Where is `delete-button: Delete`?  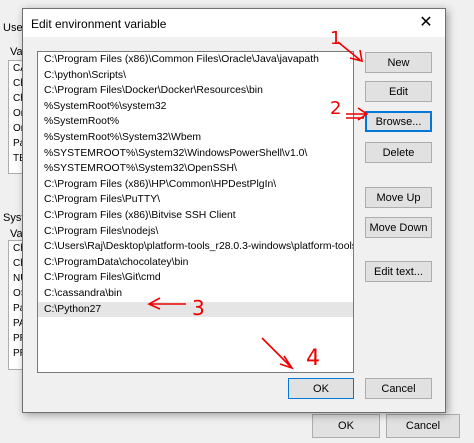
delete-button: Delete is located at coordinates (398, 152).